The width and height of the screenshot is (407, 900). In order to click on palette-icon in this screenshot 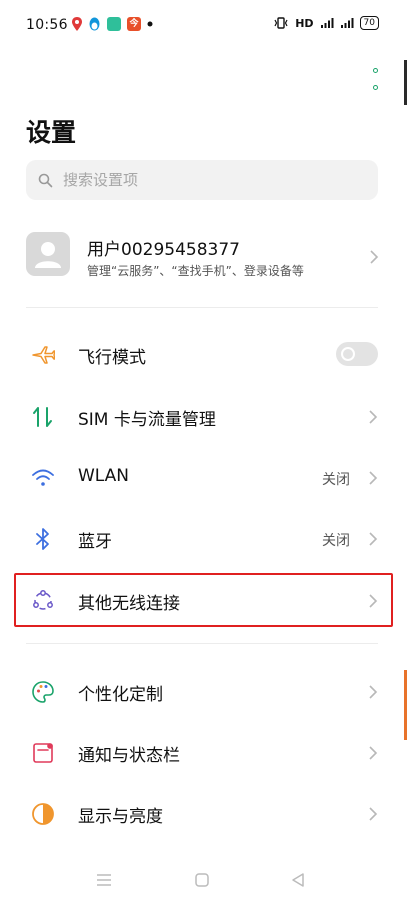, I will do `click(43, 692)`.